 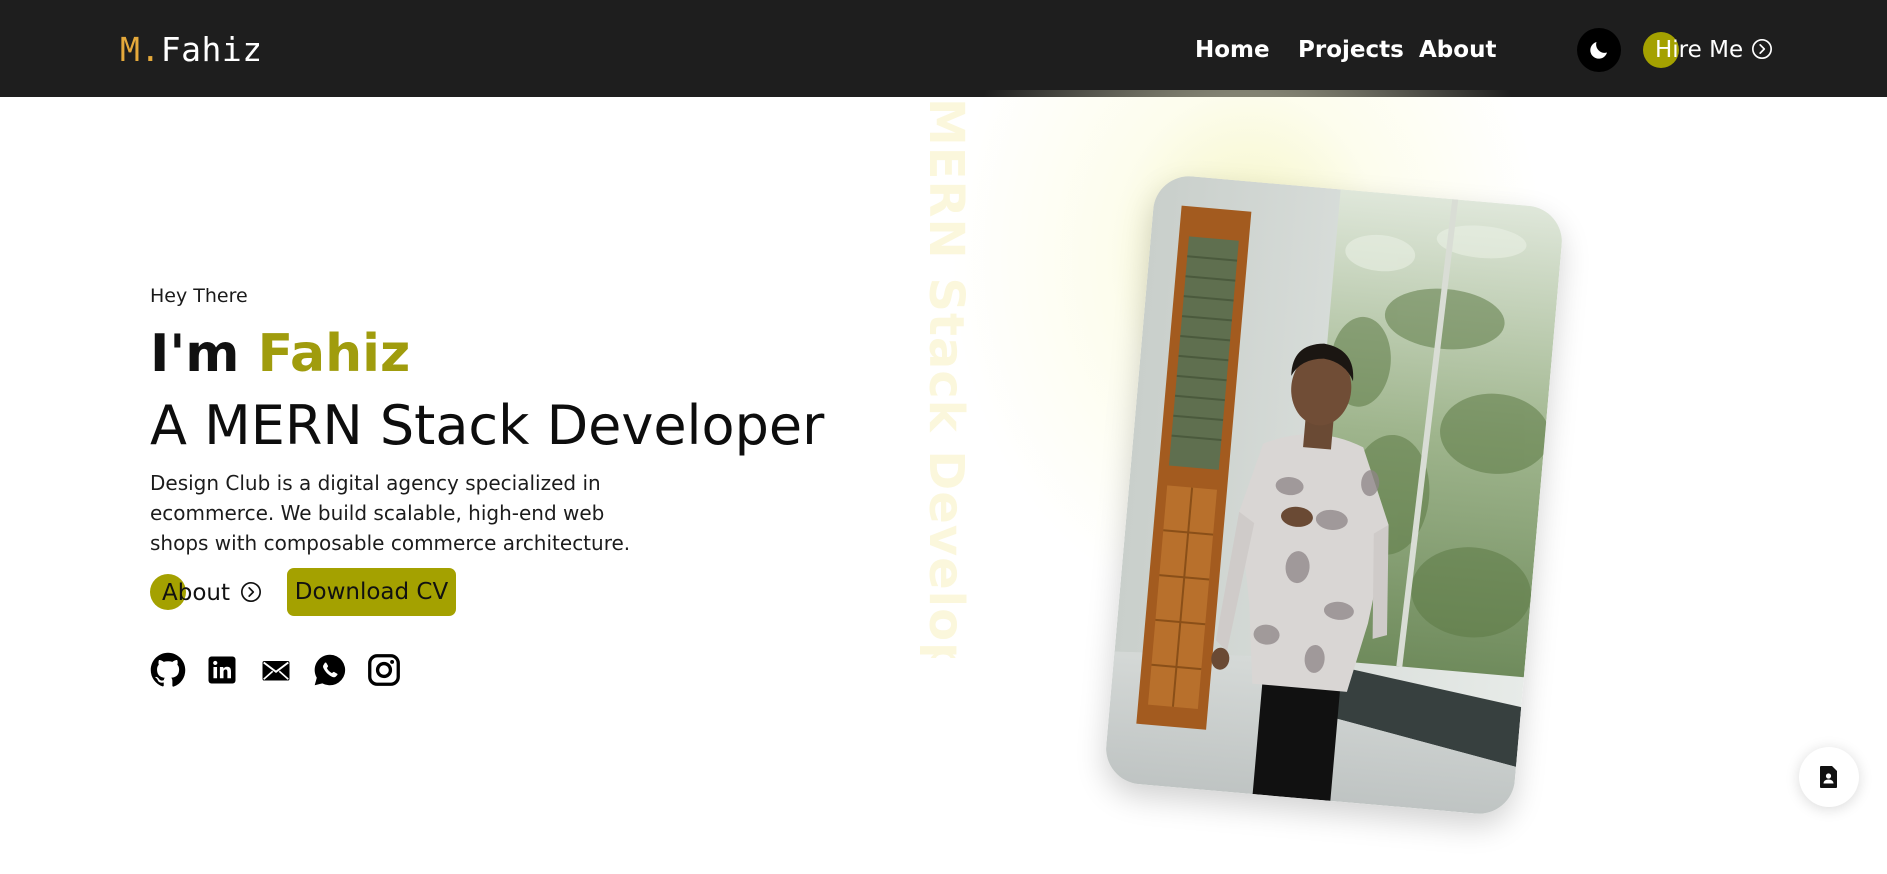 I want to click on nav-link-about: About, so click(x=1457, y=50).